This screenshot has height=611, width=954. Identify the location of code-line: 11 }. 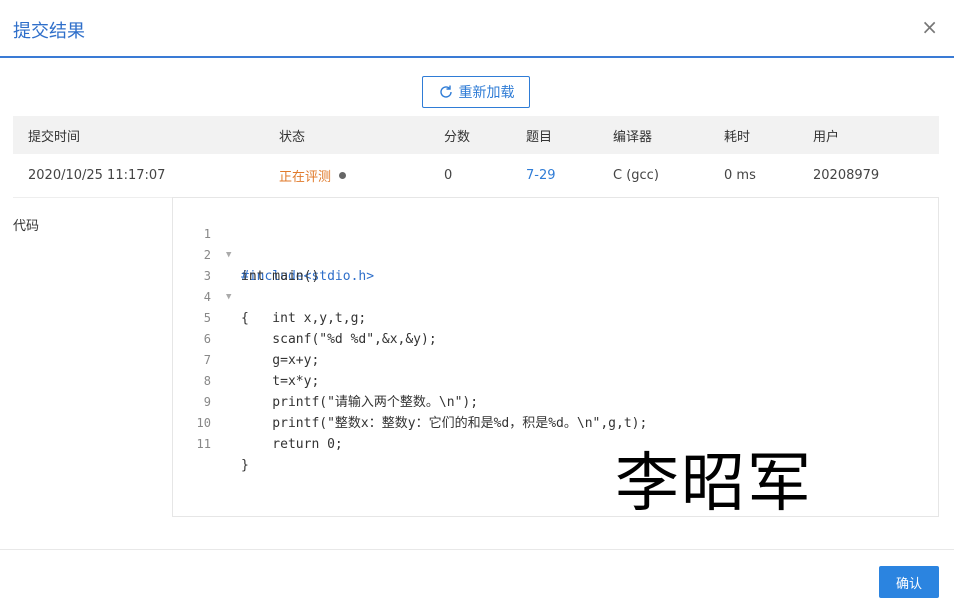
(555, 443).